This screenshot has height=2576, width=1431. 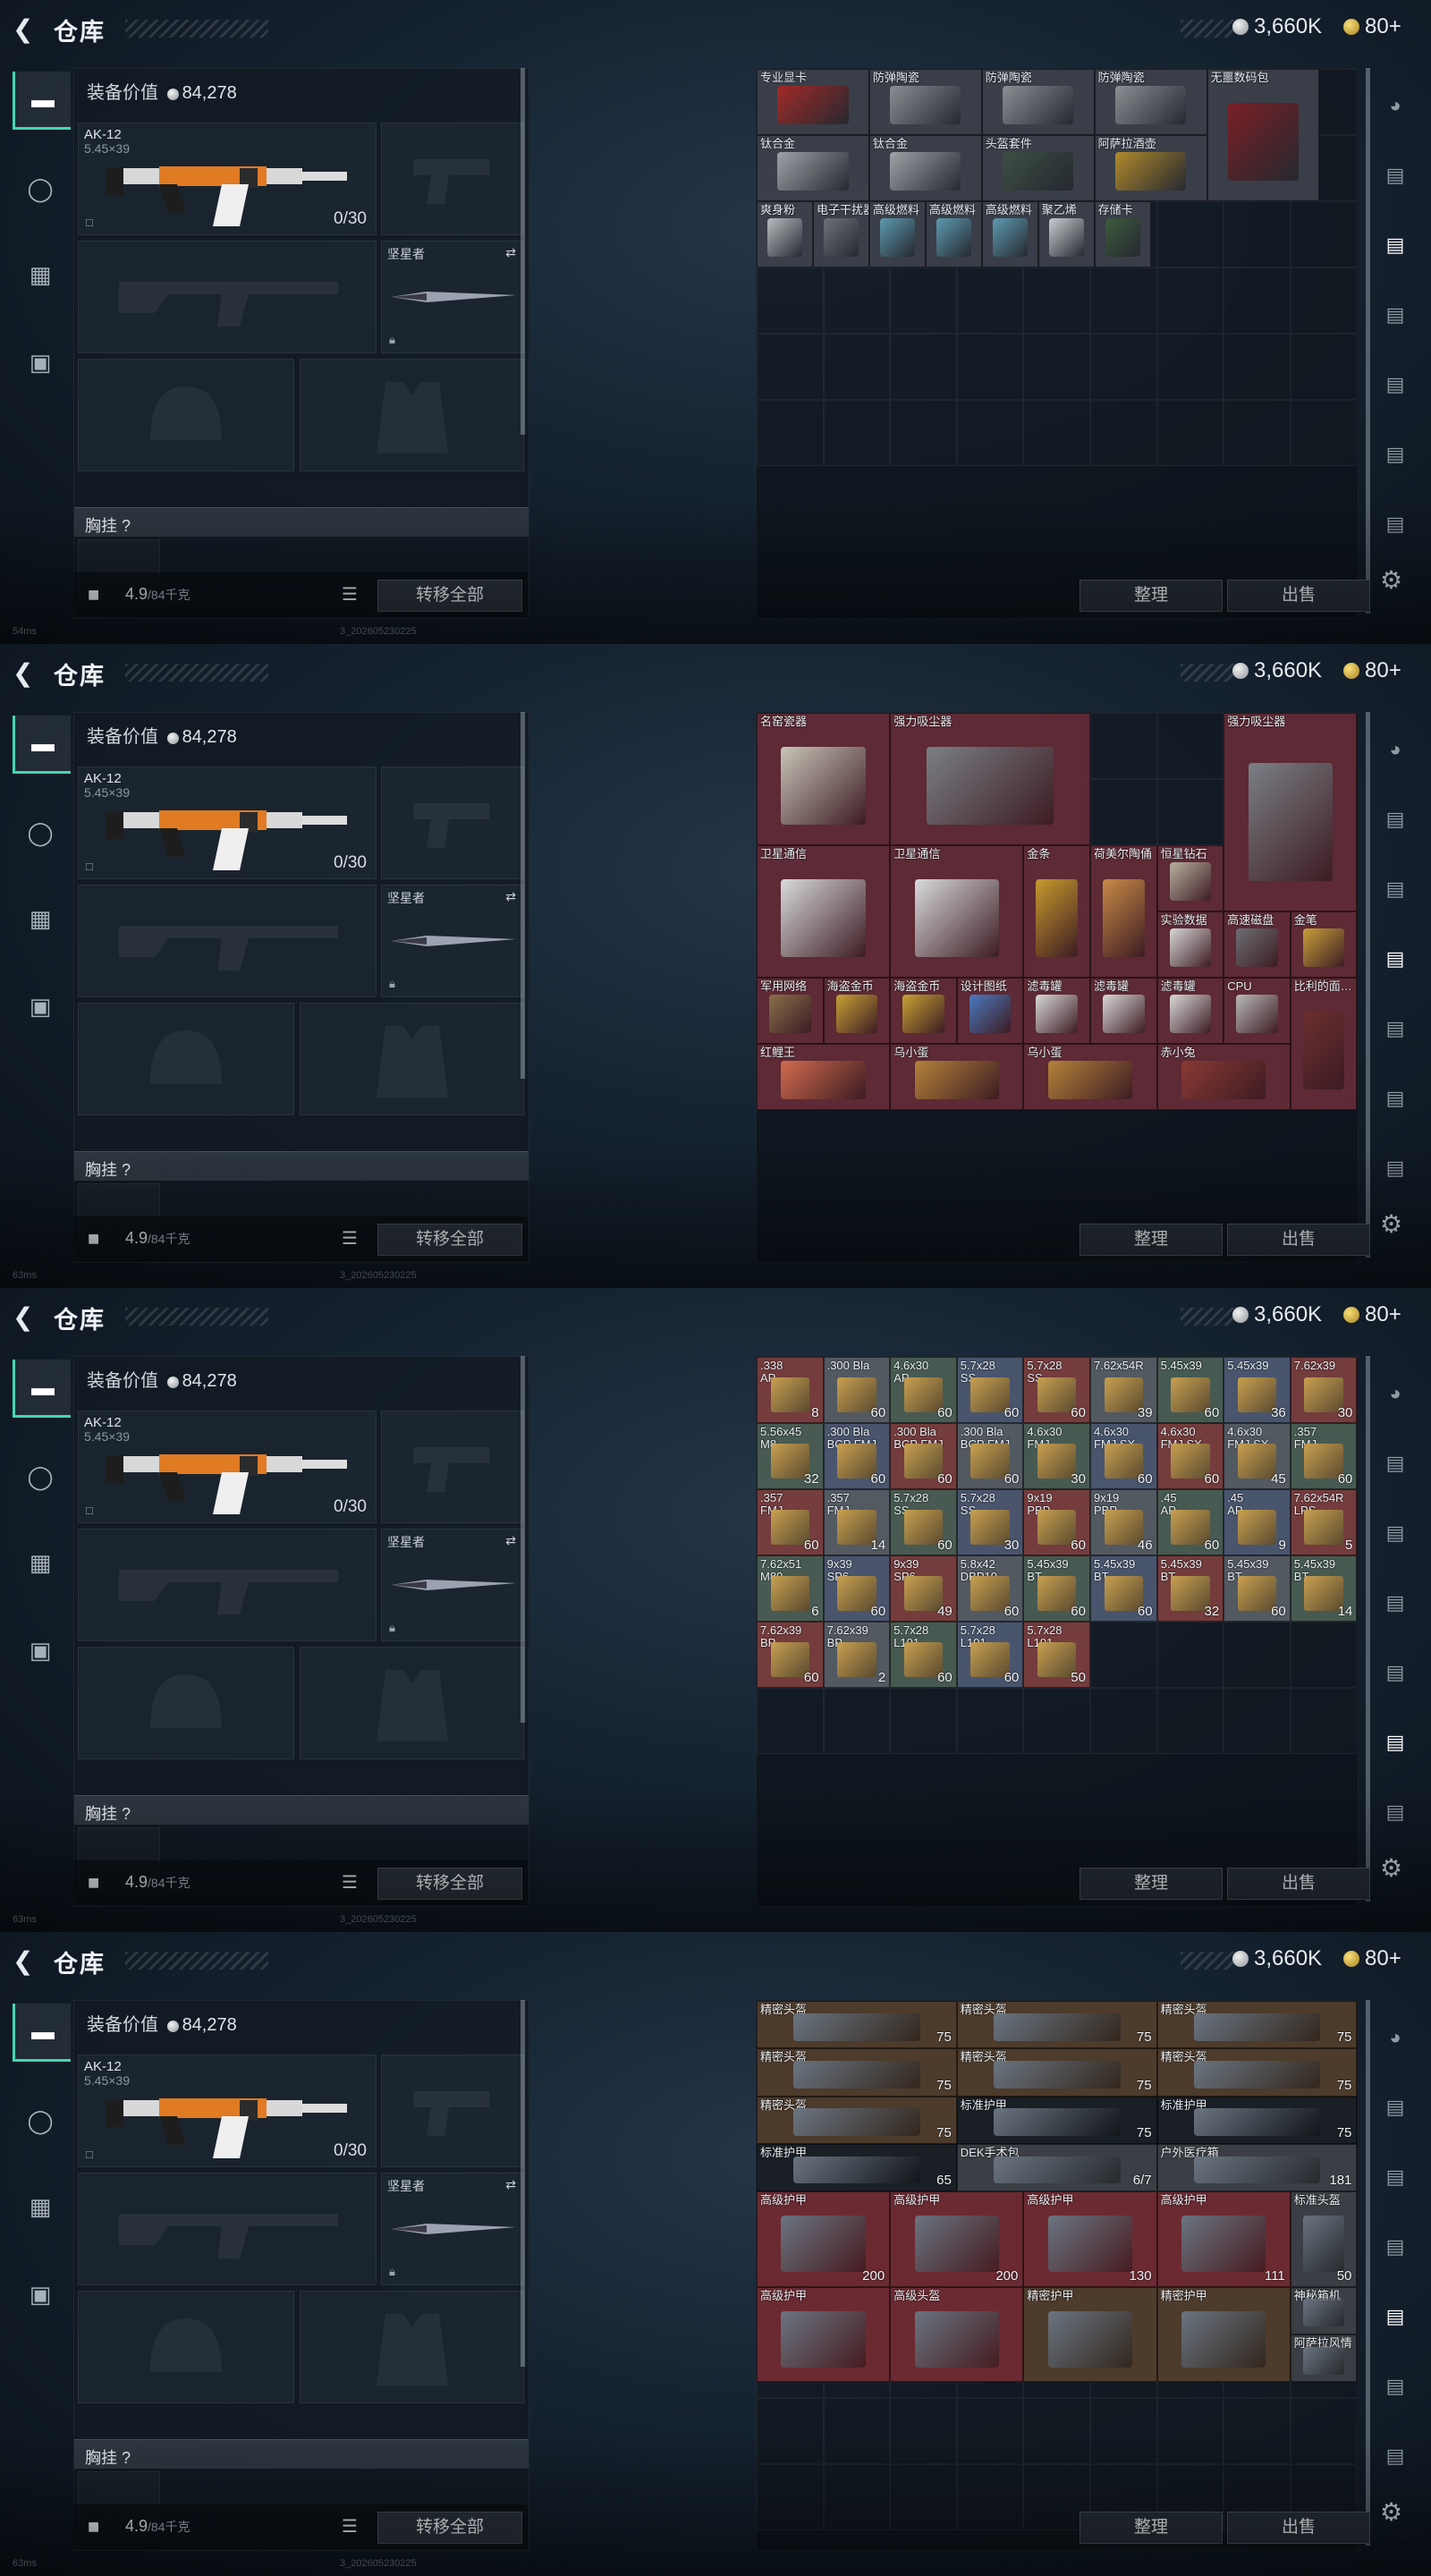 I want to click on ammo-item: 4.6x30FMJ SX60, so click(x=1124, y=1456).